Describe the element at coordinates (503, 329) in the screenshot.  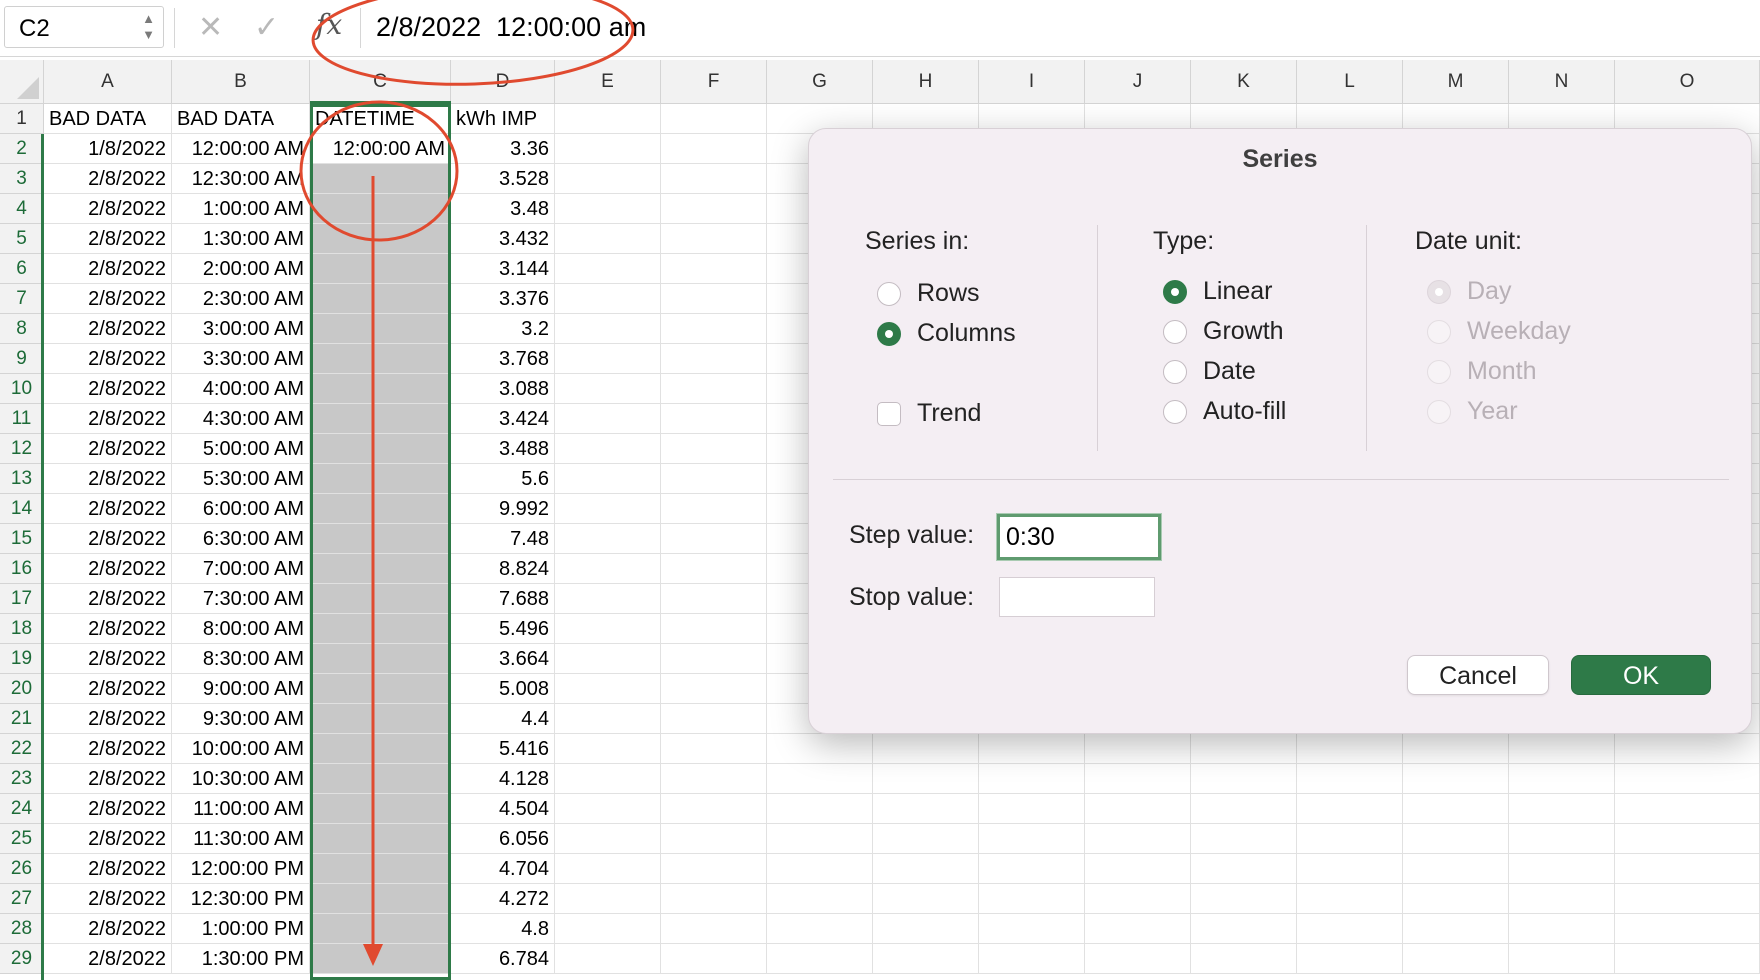
I see `table-cell: 3.2` at that location.